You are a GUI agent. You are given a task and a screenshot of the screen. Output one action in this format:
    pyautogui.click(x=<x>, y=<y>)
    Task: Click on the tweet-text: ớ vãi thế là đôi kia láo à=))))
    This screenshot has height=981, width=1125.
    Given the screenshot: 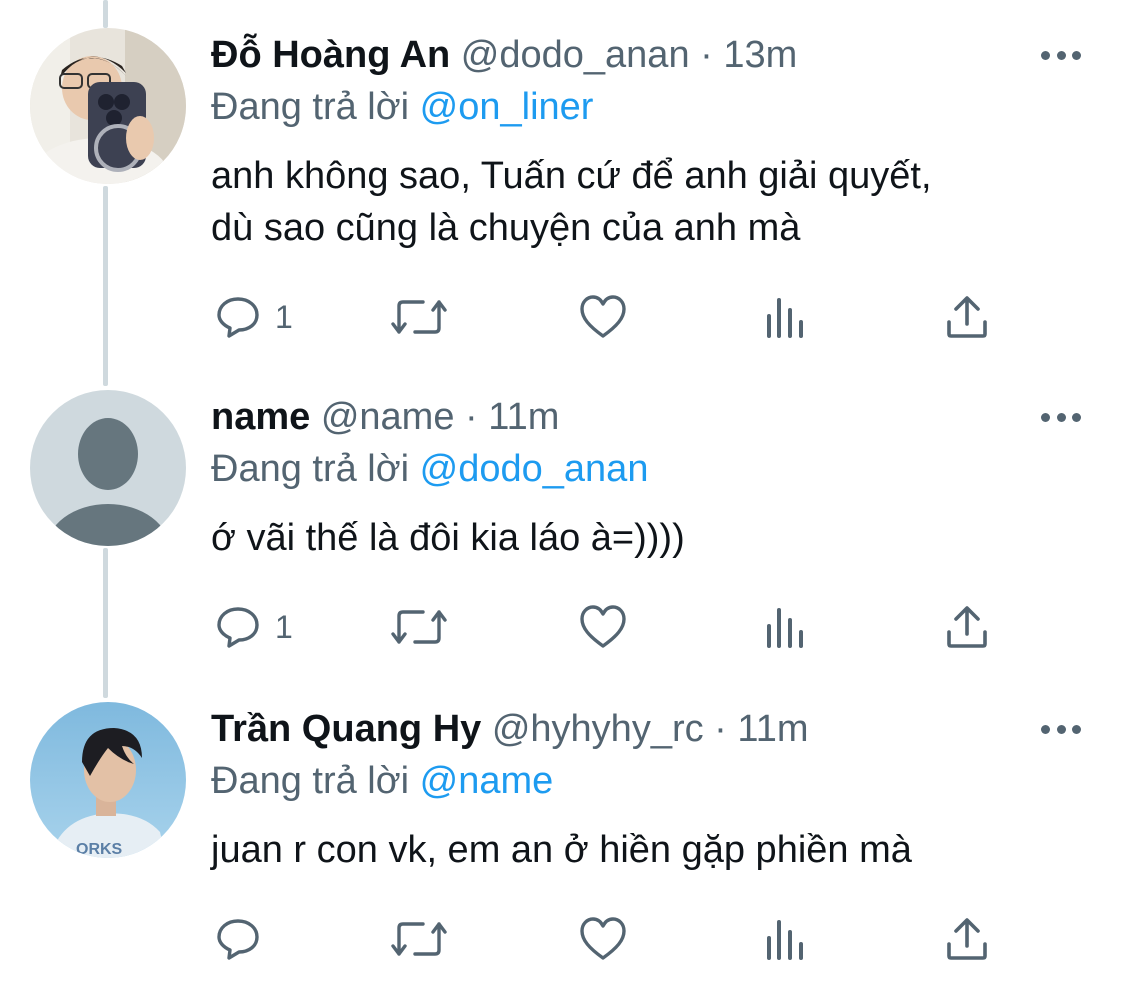 What is the action you would take?
    pyautogui.click(x=651, y=538)
    